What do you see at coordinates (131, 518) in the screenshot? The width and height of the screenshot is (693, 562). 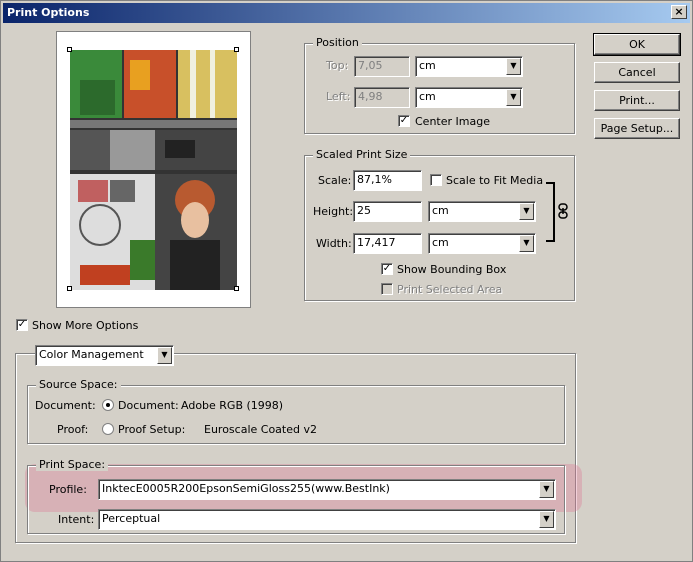 I see `intent-value: Perceptual` at bounding box center [131, 518].